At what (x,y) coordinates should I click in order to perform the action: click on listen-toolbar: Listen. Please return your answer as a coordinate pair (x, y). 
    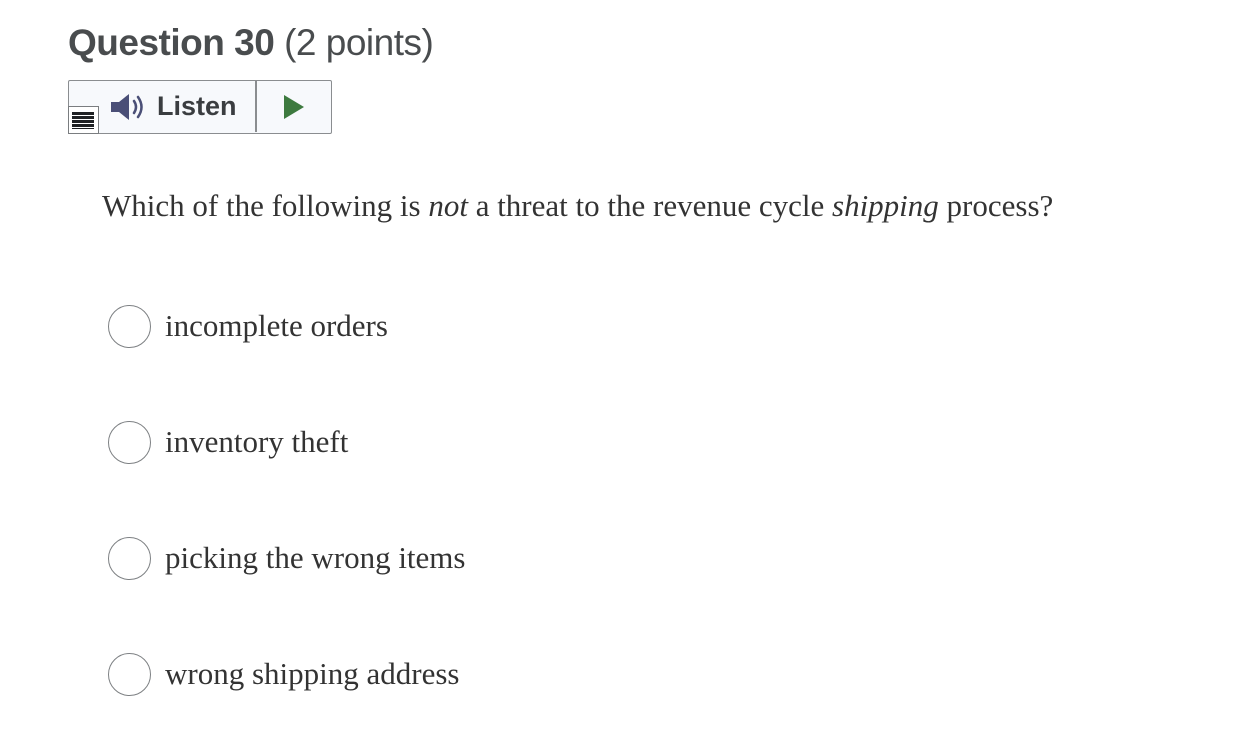
    Looking at the image, I should click on (200, 107).